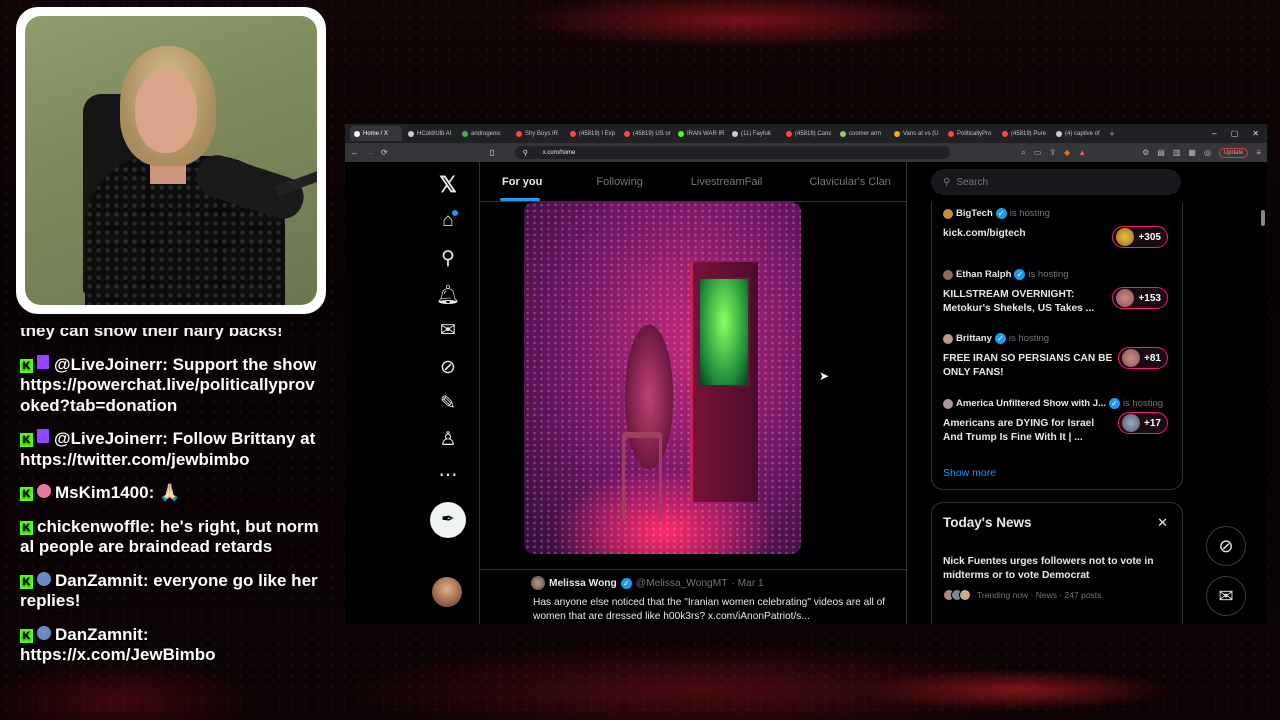 This screenshot has height=720, width=1280. I want to click on messages-fab-icon: ✉, so click(1226, 596).